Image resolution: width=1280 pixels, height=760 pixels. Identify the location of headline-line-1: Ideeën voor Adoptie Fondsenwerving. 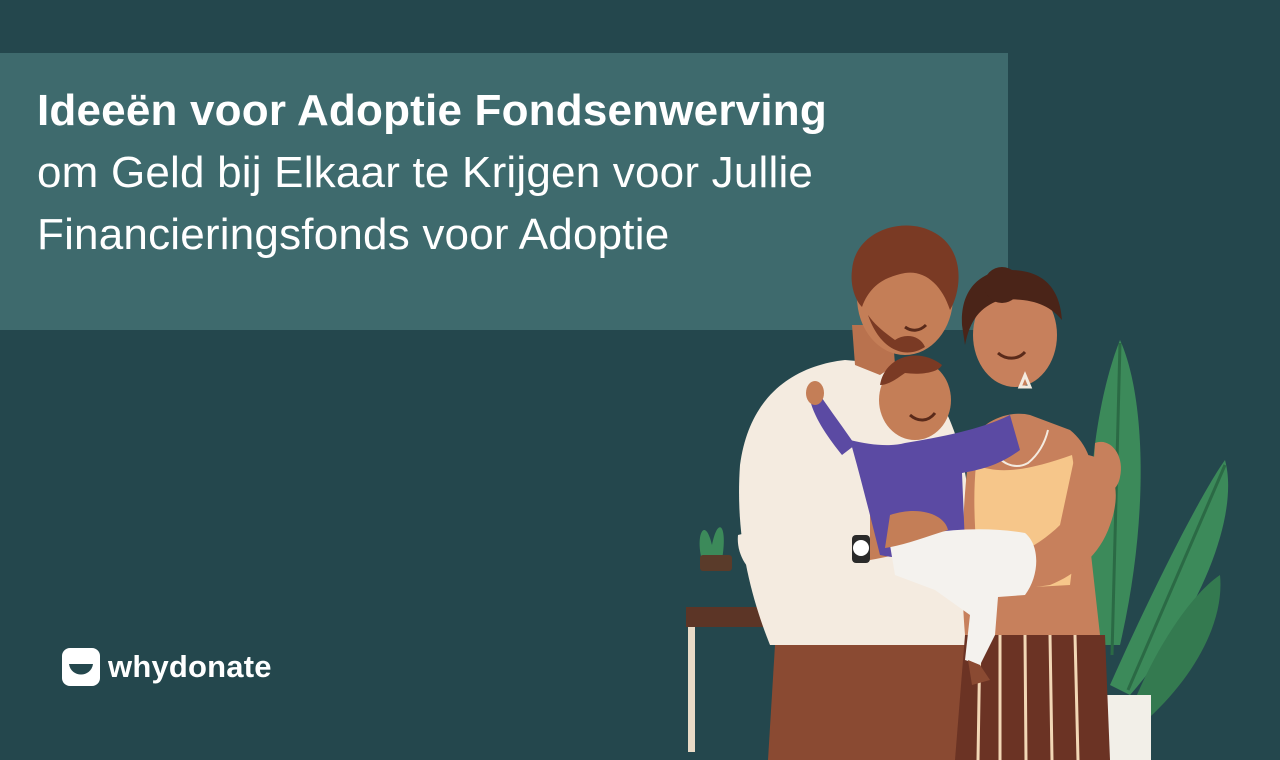
(432, 110).